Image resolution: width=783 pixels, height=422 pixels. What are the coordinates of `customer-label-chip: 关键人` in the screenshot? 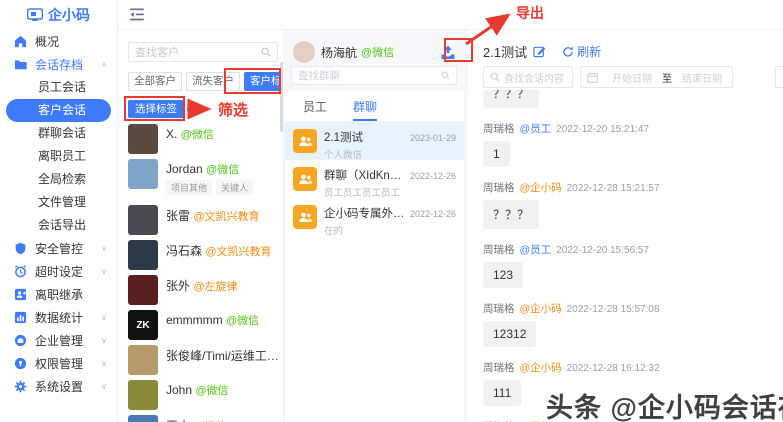 It's located at (235, 187).